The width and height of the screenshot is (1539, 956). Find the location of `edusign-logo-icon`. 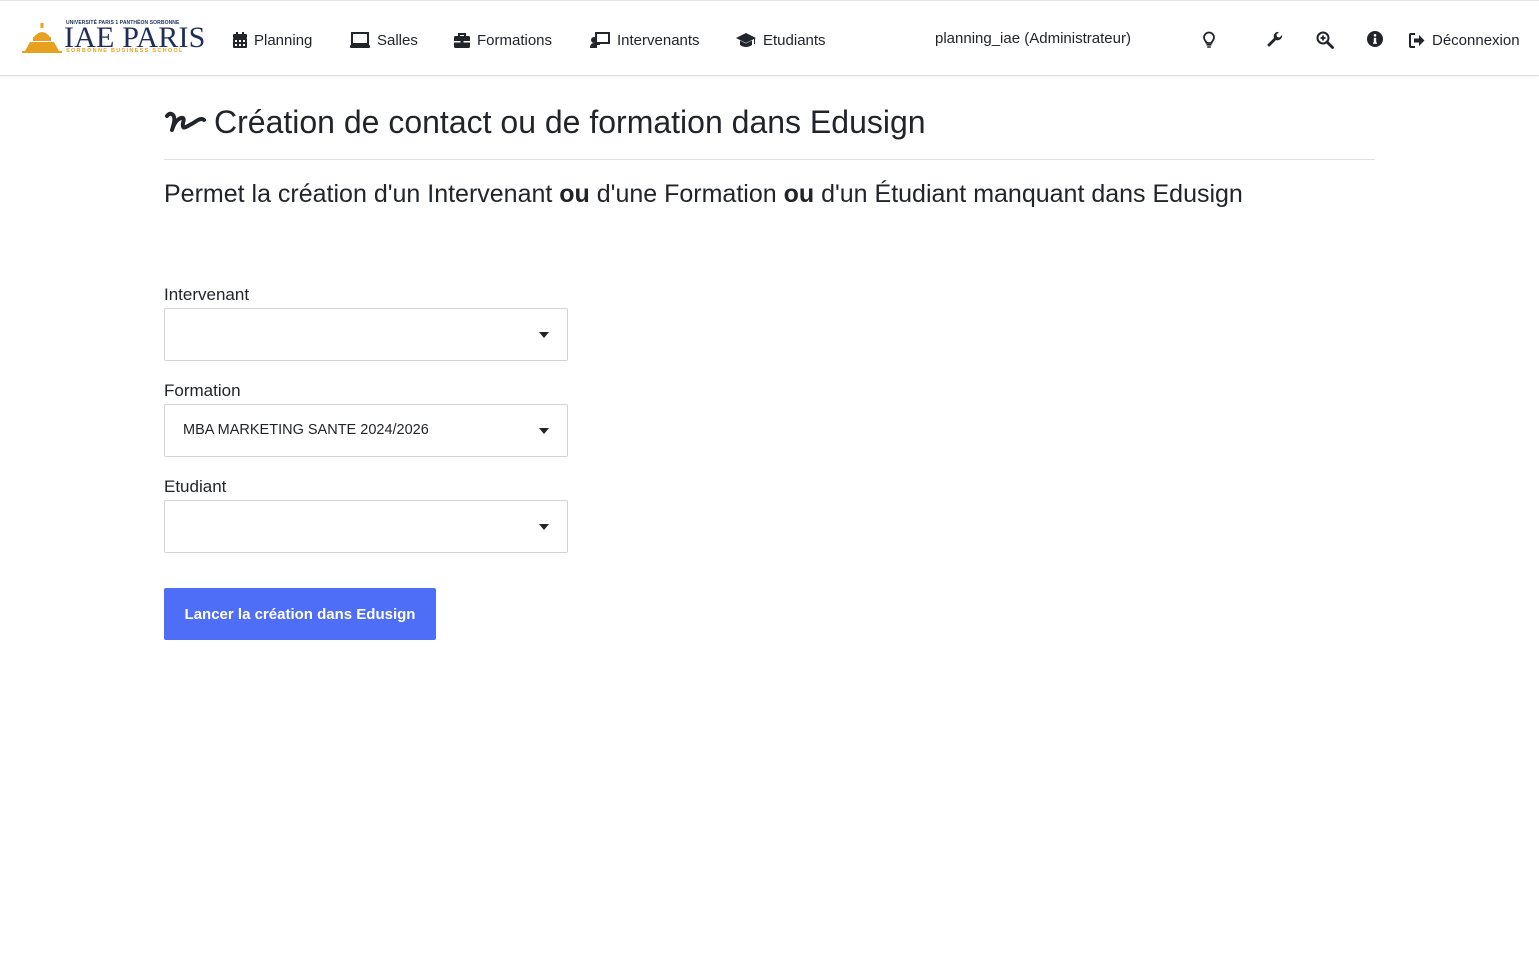

edusign-logo-icon is located at coordinates (185, 121).